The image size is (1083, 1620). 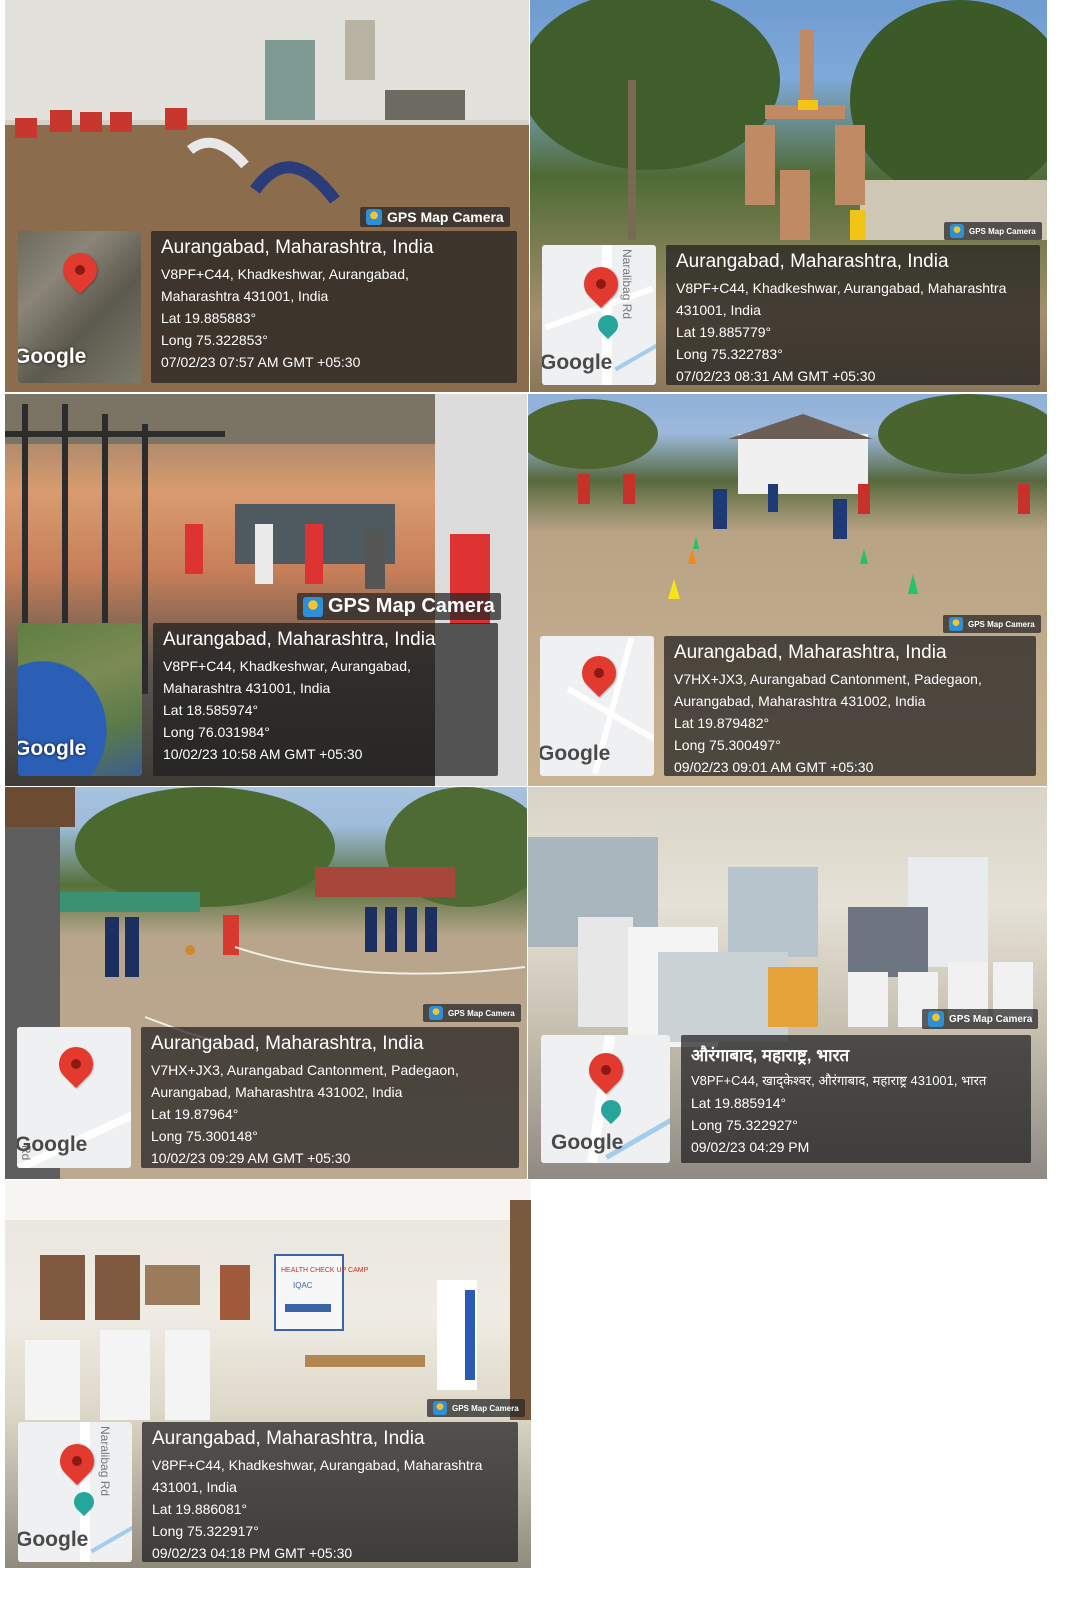 I want to click on longitude: Long 75.322927°, so click(x=744, y=1125).